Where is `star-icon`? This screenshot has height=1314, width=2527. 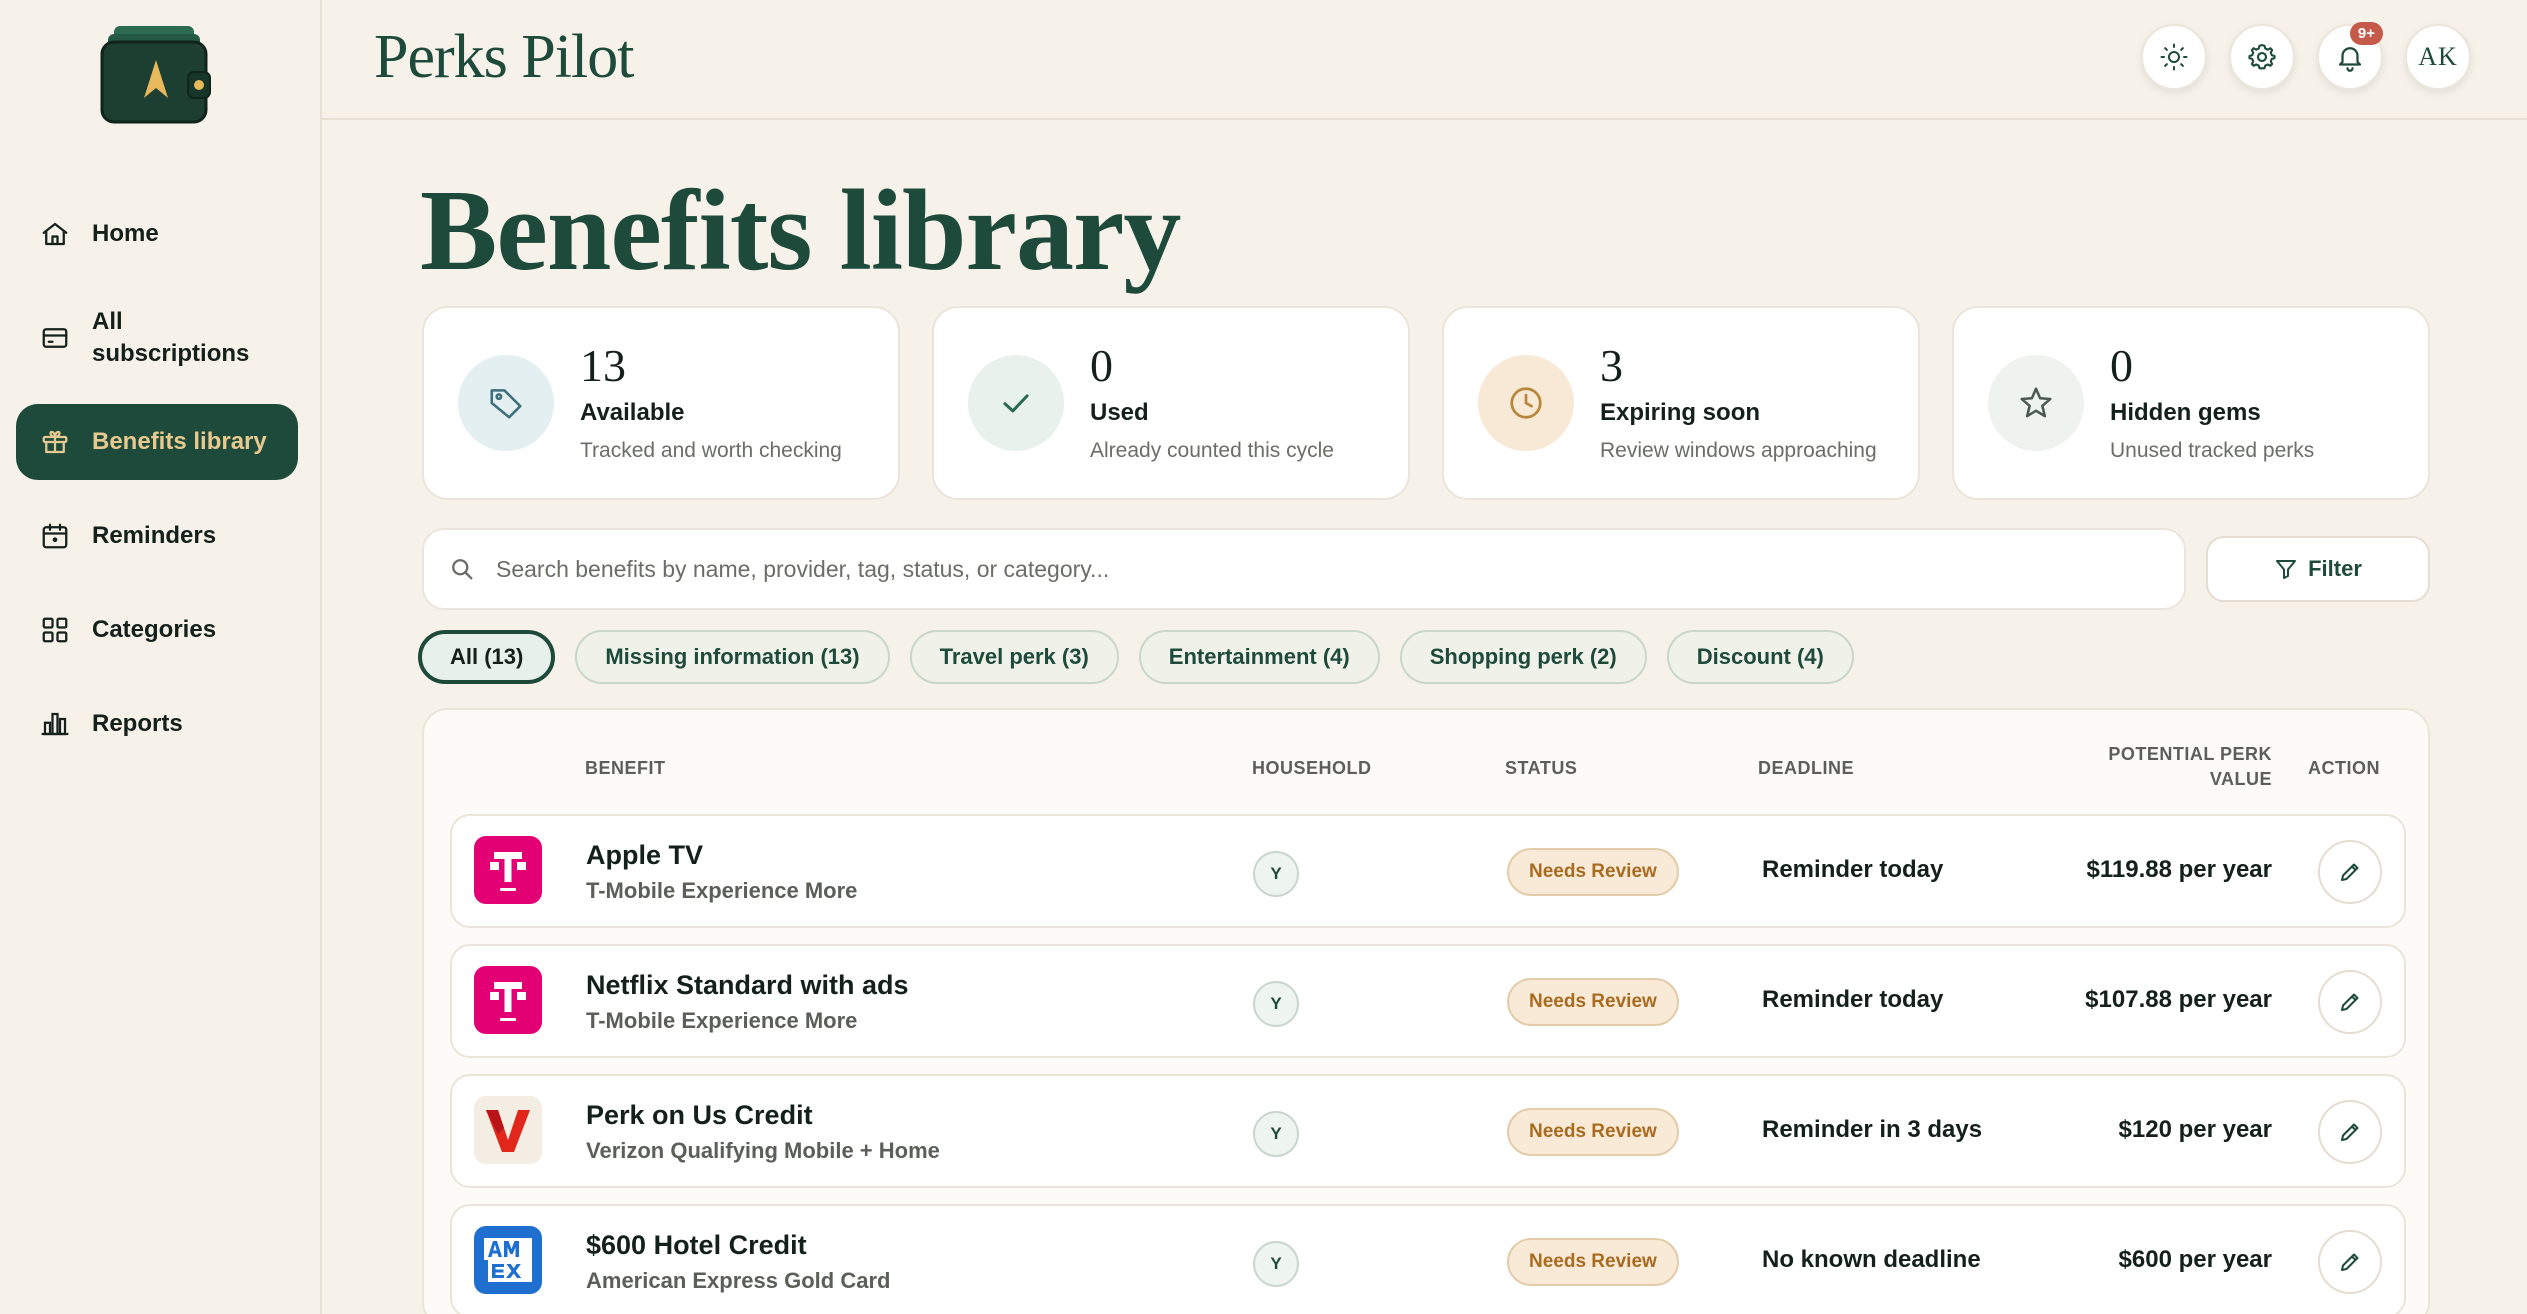
star-icon is located at coordinates (2036, 403).